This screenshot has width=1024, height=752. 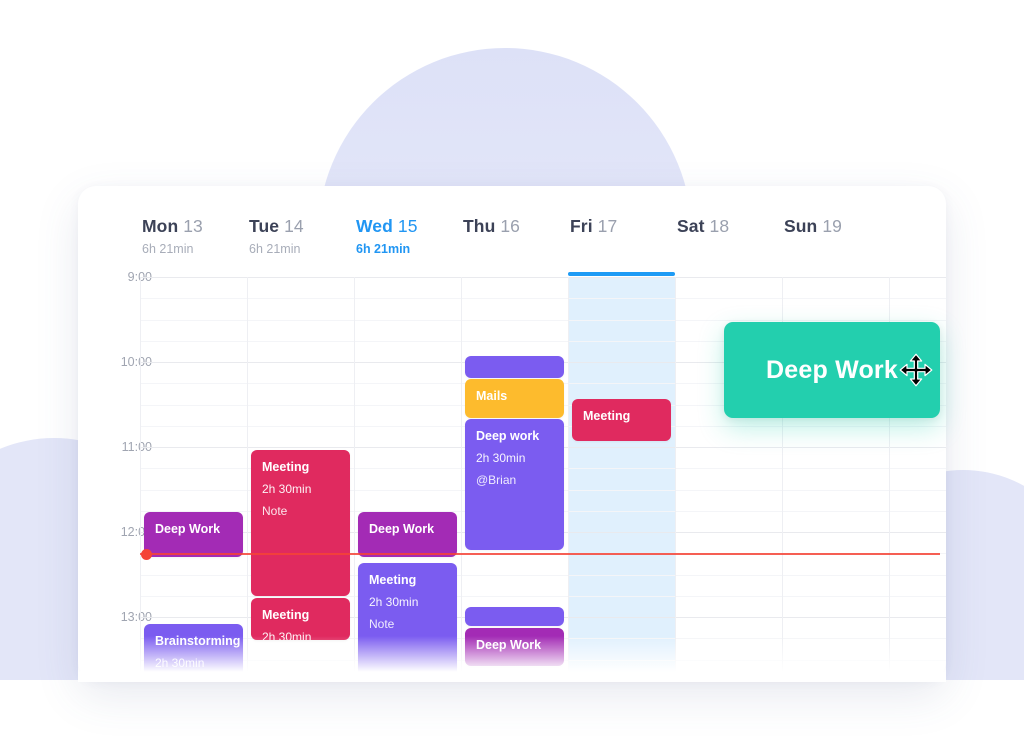 I want to click on day-number: 19, so click(x=829, y=226).